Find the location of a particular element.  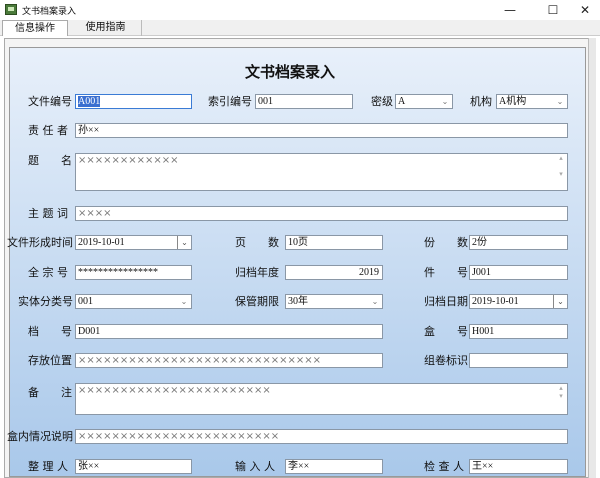

pages-label: 页 数 is located at coordinates (257, 242).